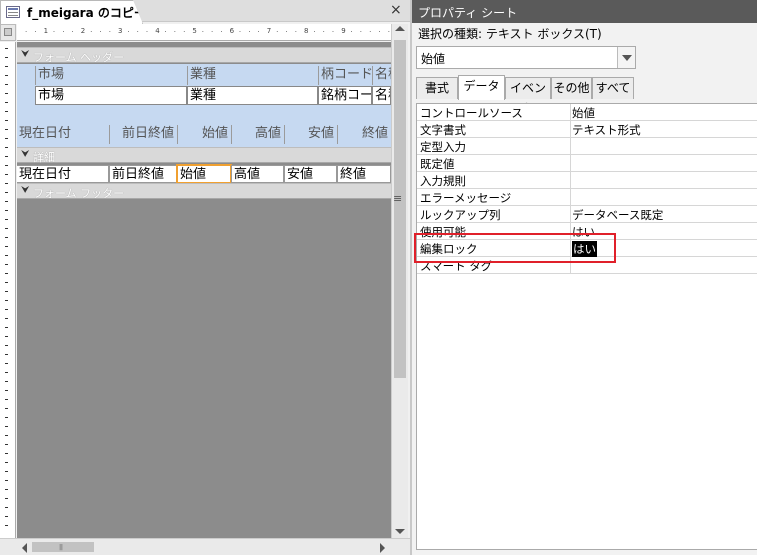 This screenshot has width=757, height=555. Describe the element at coordinates (617, 215) in the screenshot. I see `property-value: データベース既定` at that location.